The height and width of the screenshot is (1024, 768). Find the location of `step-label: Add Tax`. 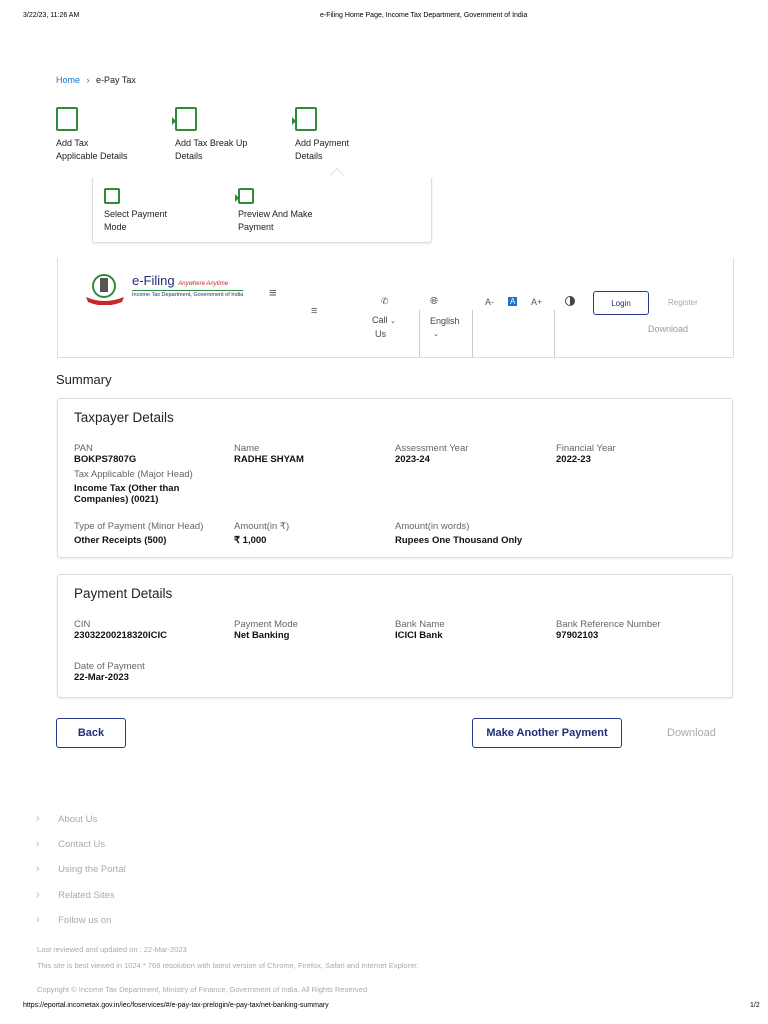

step-label: Add Tax is located at coordinates (72, 143).